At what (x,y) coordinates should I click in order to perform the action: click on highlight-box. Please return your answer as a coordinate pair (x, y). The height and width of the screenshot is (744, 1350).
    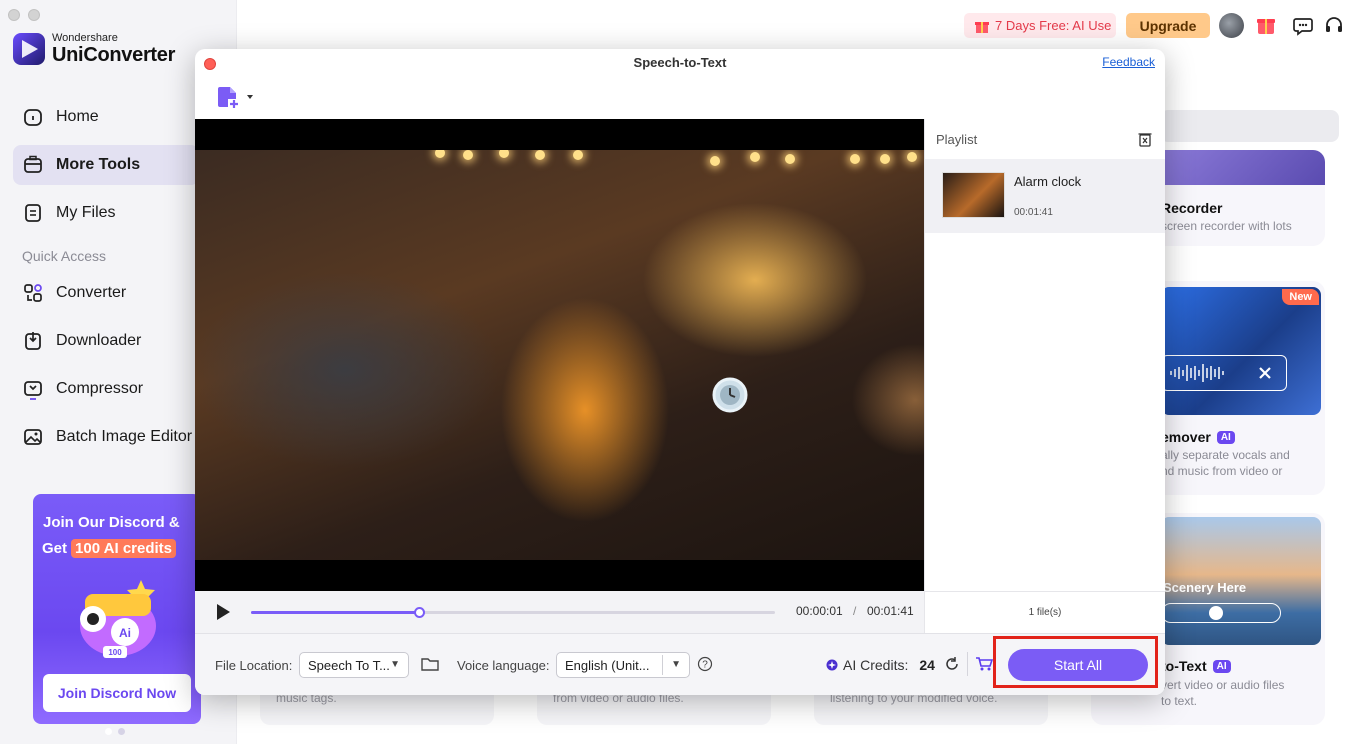
    Looking at the image, I should click on (1075, 662).